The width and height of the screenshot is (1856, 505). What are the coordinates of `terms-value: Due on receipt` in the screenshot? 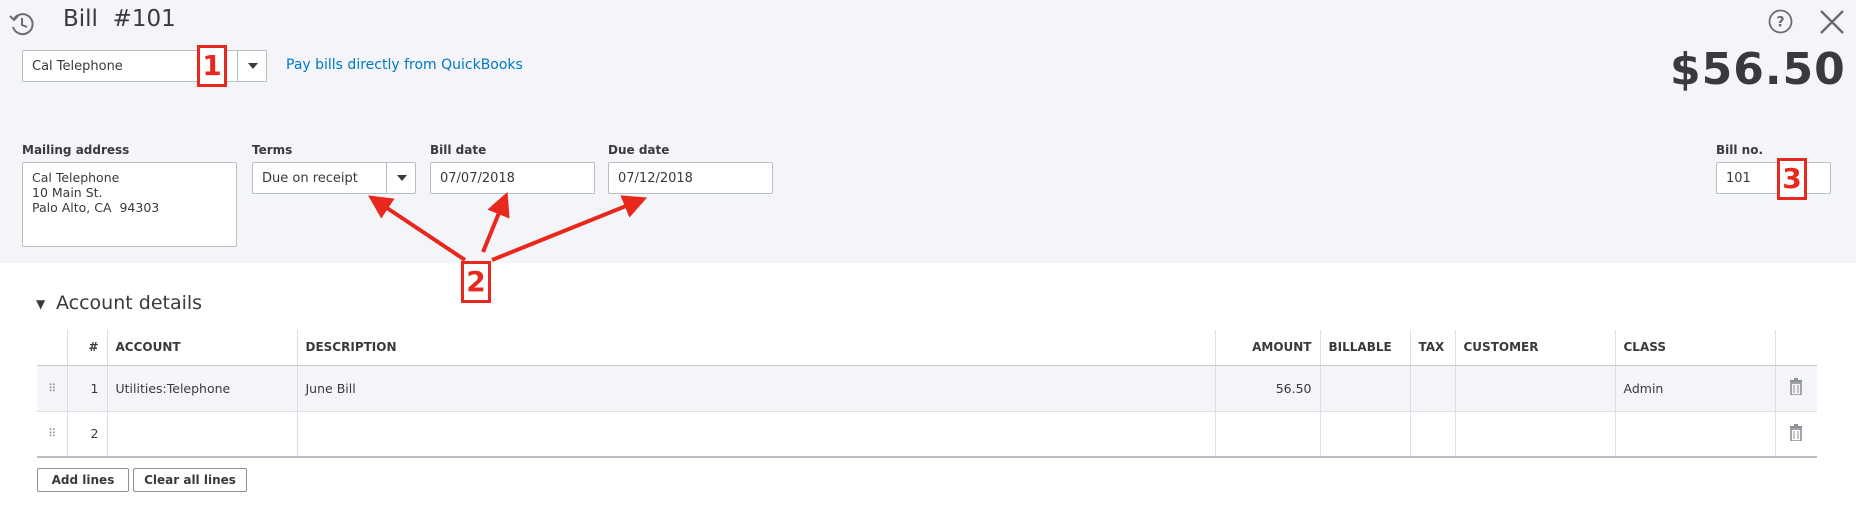 It's located at (310, 178).